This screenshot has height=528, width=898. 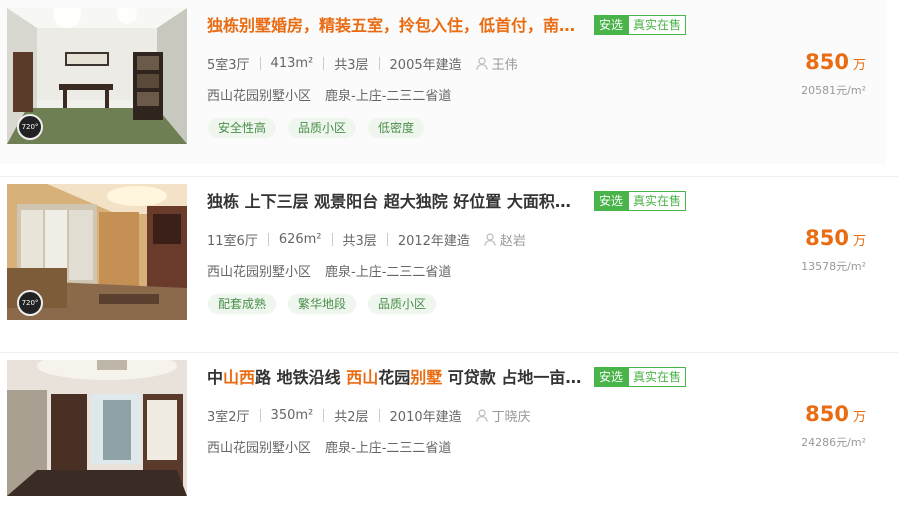 I want to click on listing-photo, so click(x=97, y=428).